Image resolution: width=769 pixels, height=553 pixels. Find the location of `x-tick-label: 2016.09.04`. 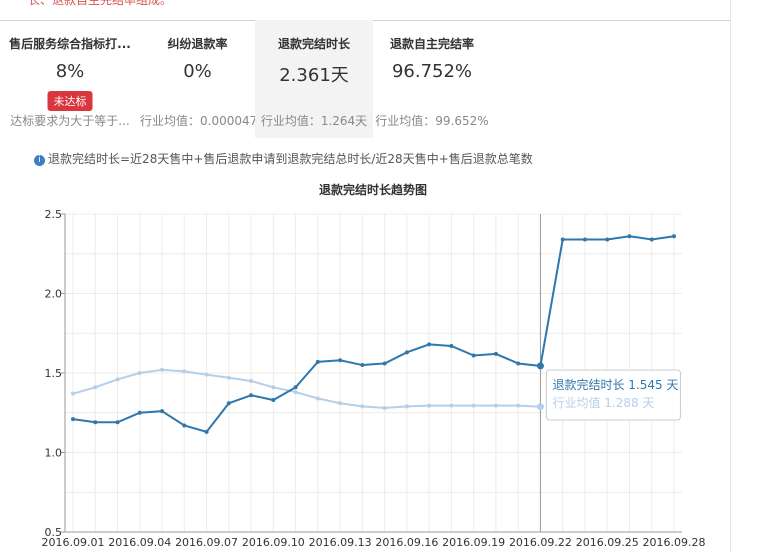

x-tick-label: 2016.09.04 is located at coordinates (139, 542).